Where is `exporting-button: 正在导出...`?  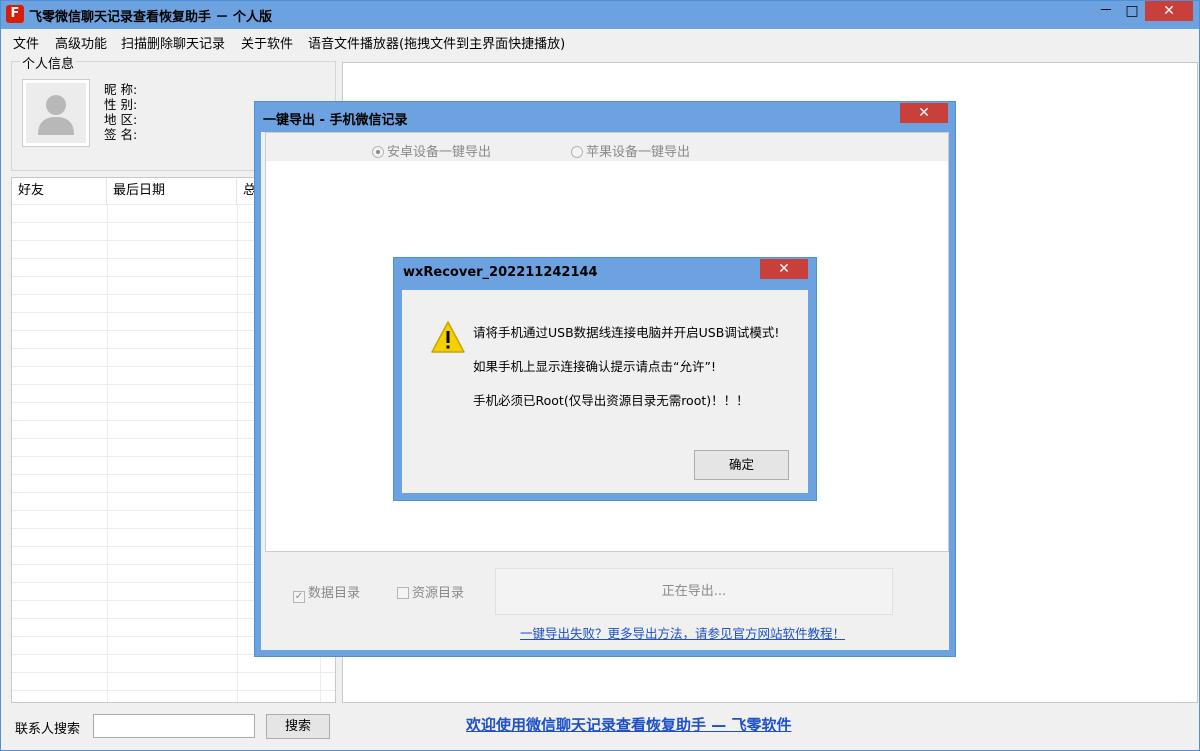 exporting-button: 正在导出... is located at coordinates (694, 591).